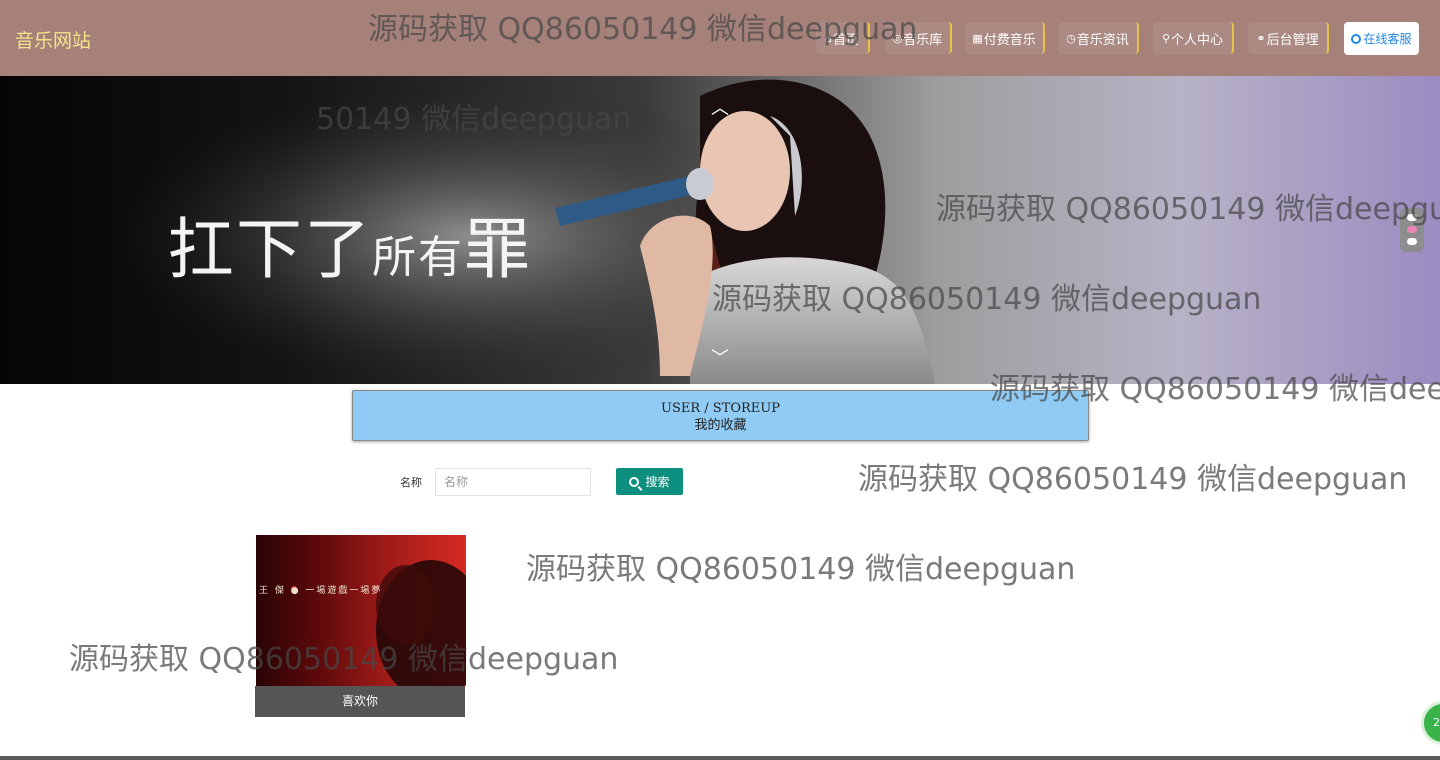 Image resolution: width=1440 pixels, height=760 pixels. Describe the element at coordinates (923, 40) in the screenshot. I see `nav-music-library-label: 音乐库` at that location.